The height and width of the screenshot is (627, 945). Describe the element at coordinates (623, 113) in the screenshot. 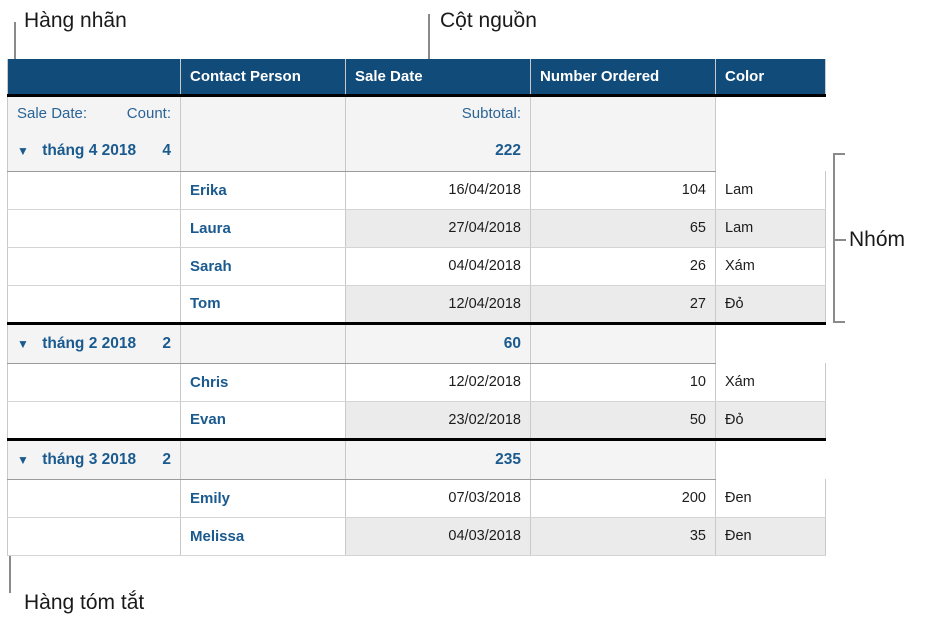

I see `label-row-color-cell` at that location.